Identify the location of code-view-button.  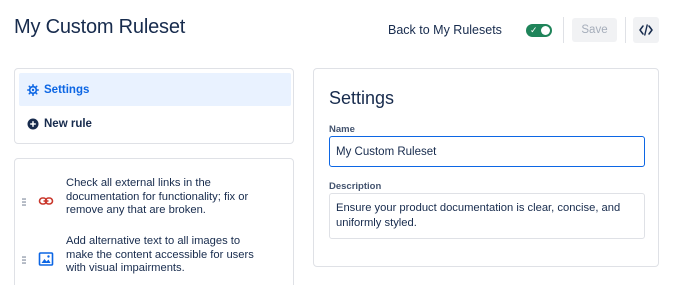
(646, 30).